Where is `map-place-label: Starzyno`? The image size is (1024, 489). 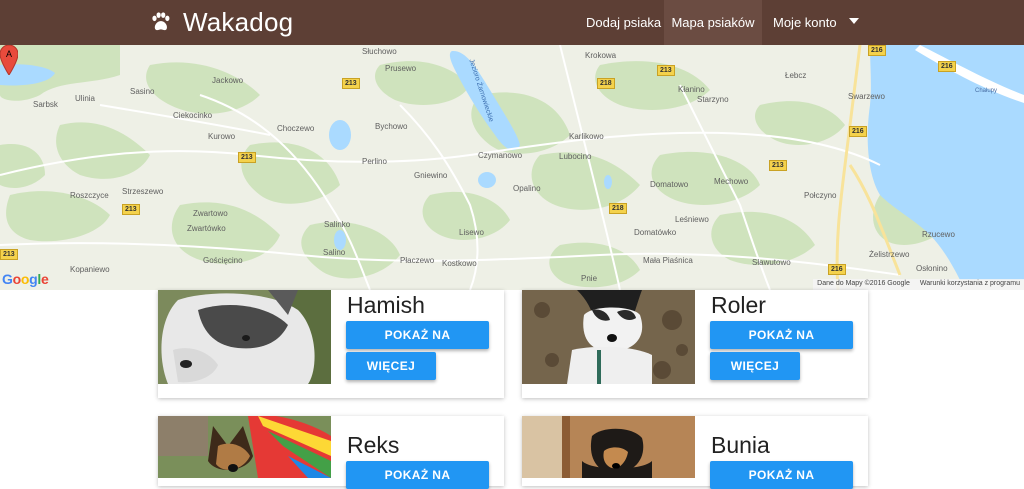 map-place-label: Starzyno is located at coordinates (713, 99).